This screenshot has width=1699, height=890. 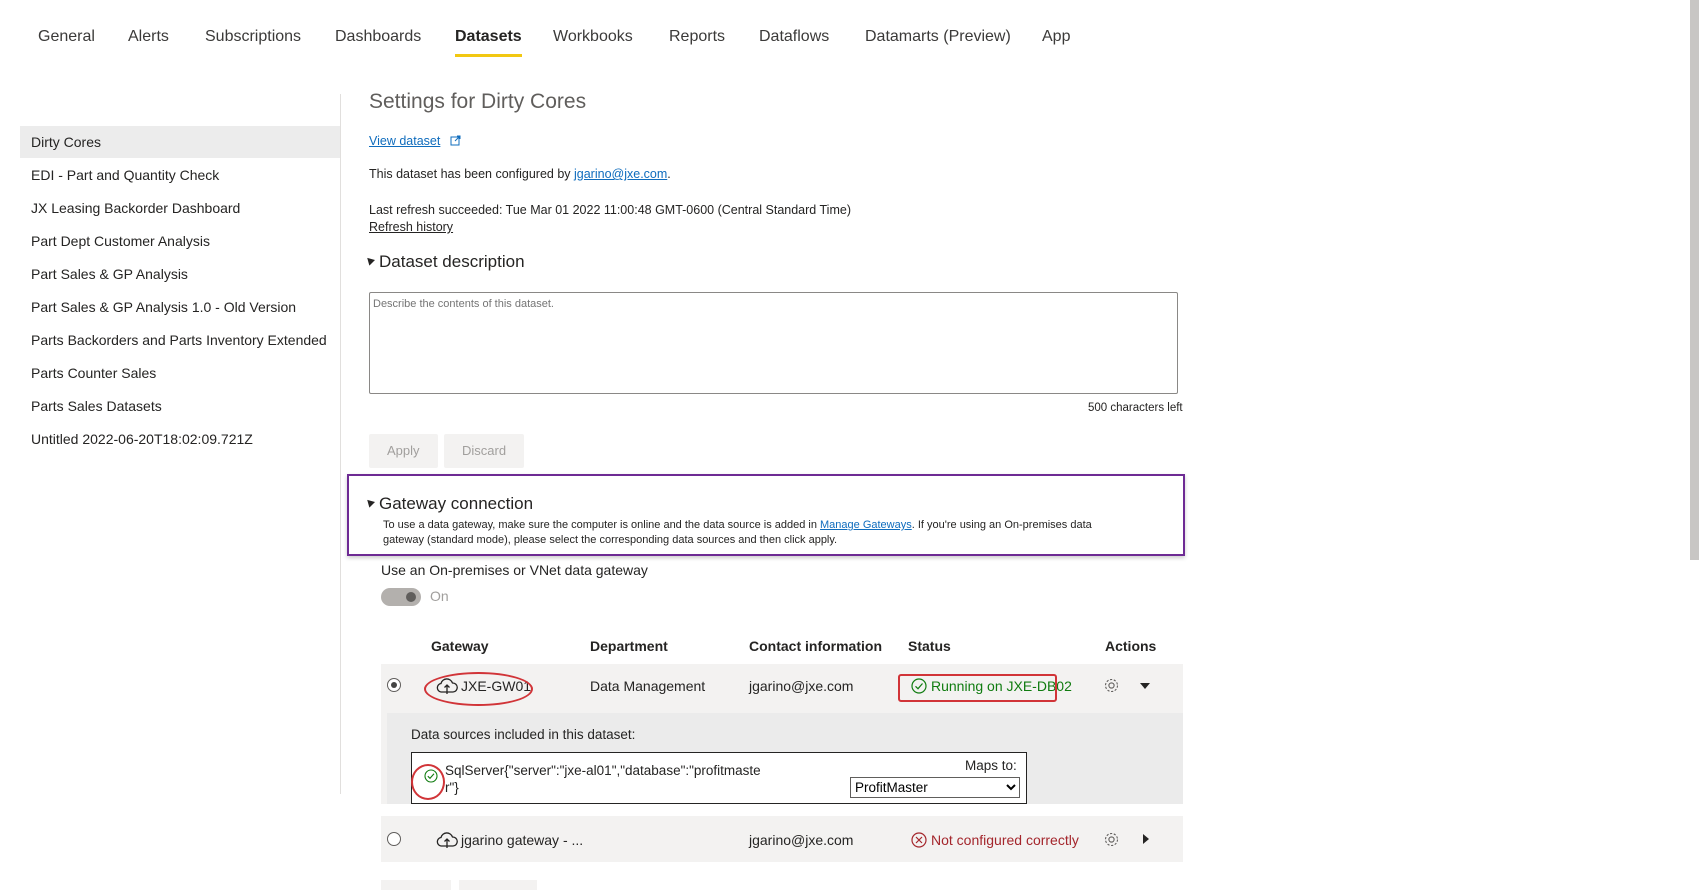 What do you see at coordinates (180, 175) in the screenshot?
I see `sidebar-item-edi: EDI - Part and Quantity Check` at bounding box center [180, 175].